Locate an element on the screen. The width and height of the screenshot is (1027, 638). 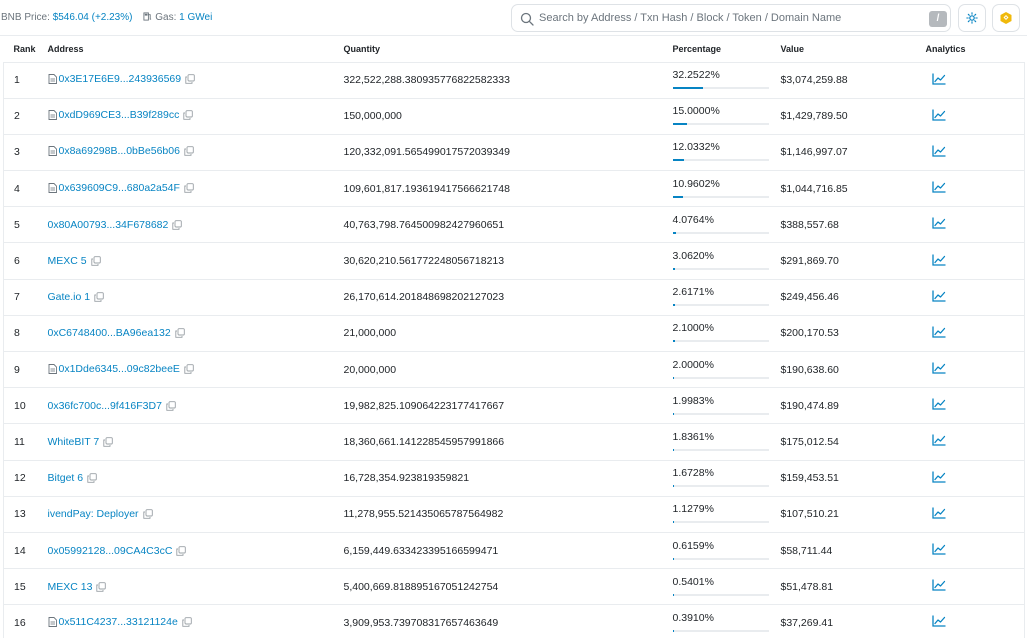
percentage-cell: 12.0332% is located at coordinates (726, 153).